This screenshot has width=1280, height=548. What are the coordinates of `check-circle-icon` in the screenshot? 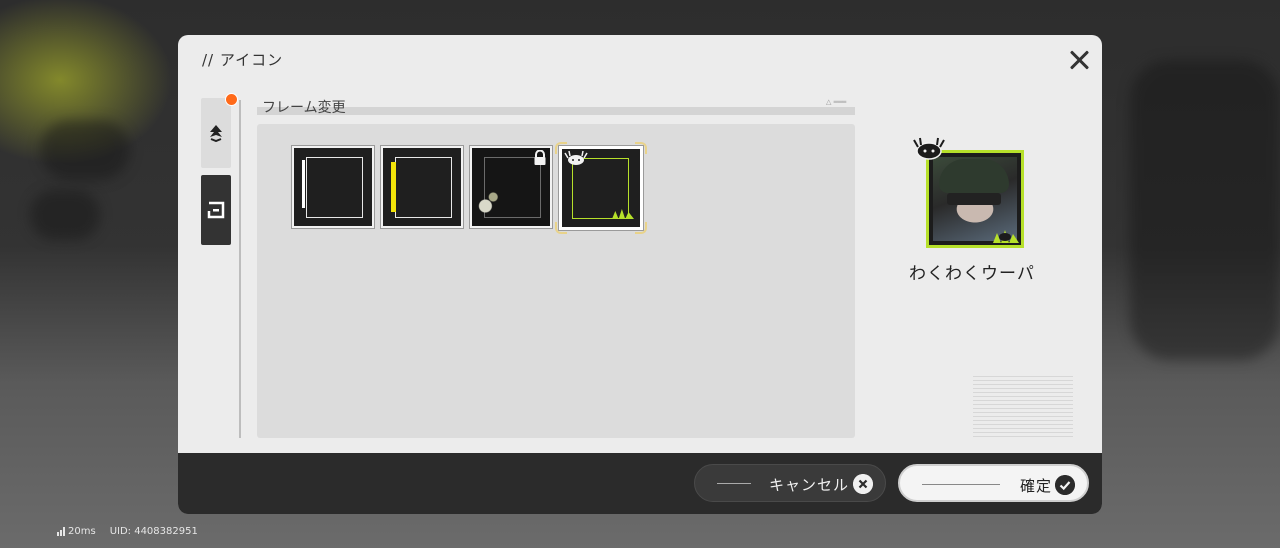 It's located at (1065, 485).